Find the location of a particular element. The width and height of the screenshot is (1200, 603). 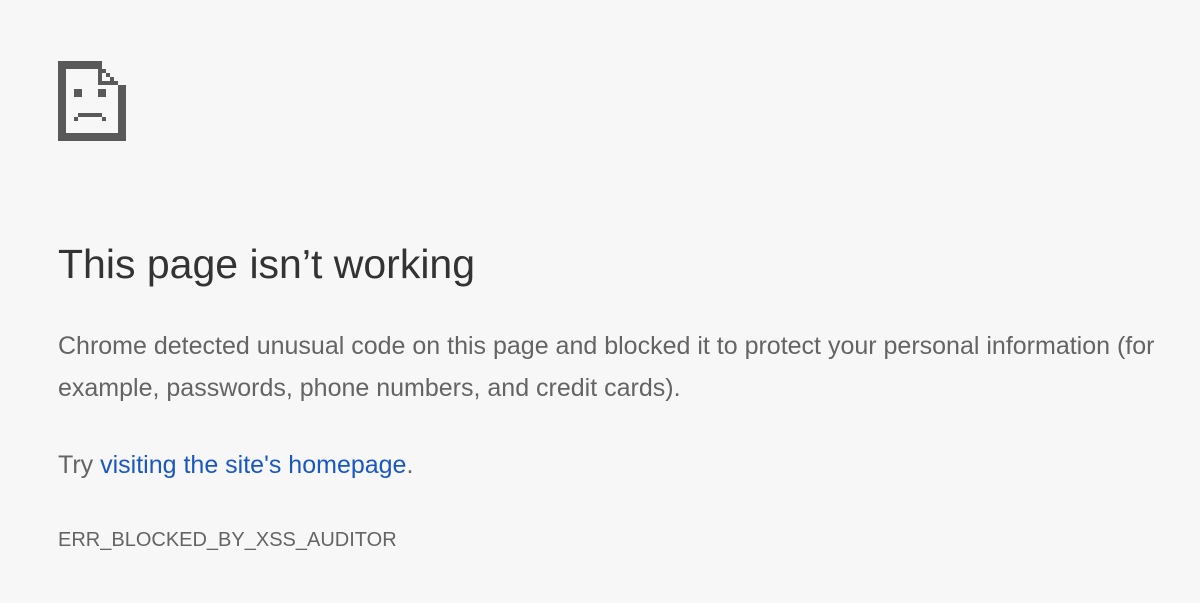

sad-page-icon is located at coordinates (92, 101).